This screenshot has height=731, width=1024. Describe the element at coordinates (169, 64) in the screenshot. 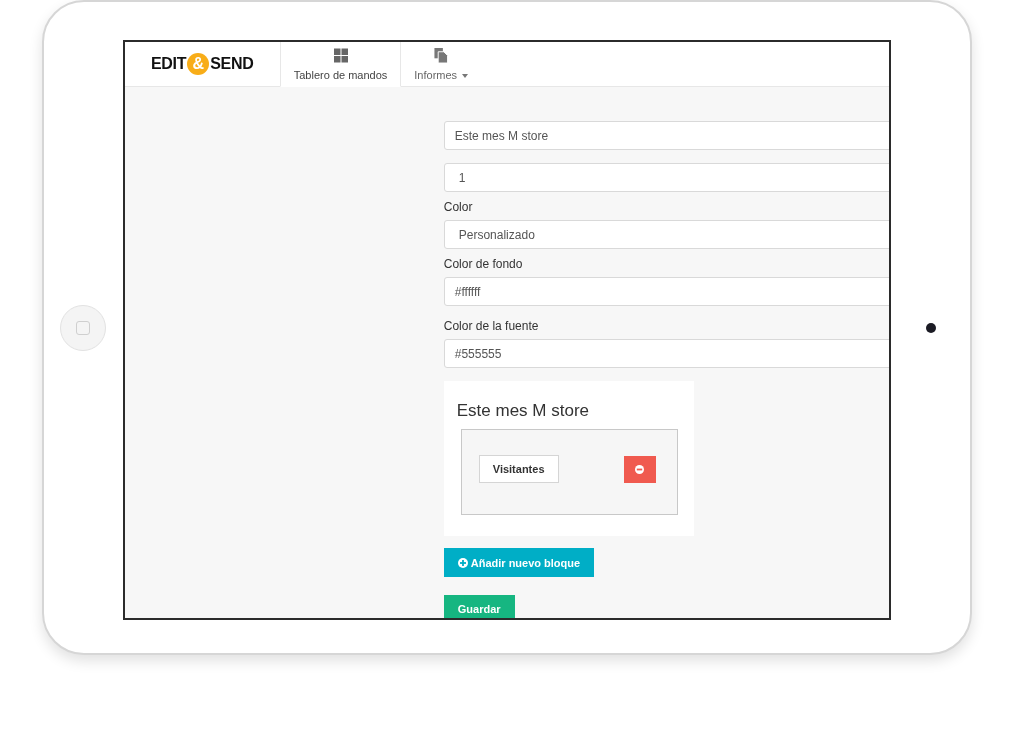

I see `logo-text: EDIT` at that location.